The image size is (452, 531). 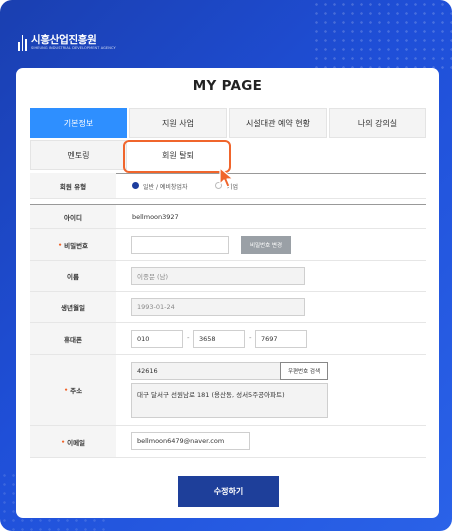 I want to click on tab-basic-info: 기본정보, so click(x=78, y=123).